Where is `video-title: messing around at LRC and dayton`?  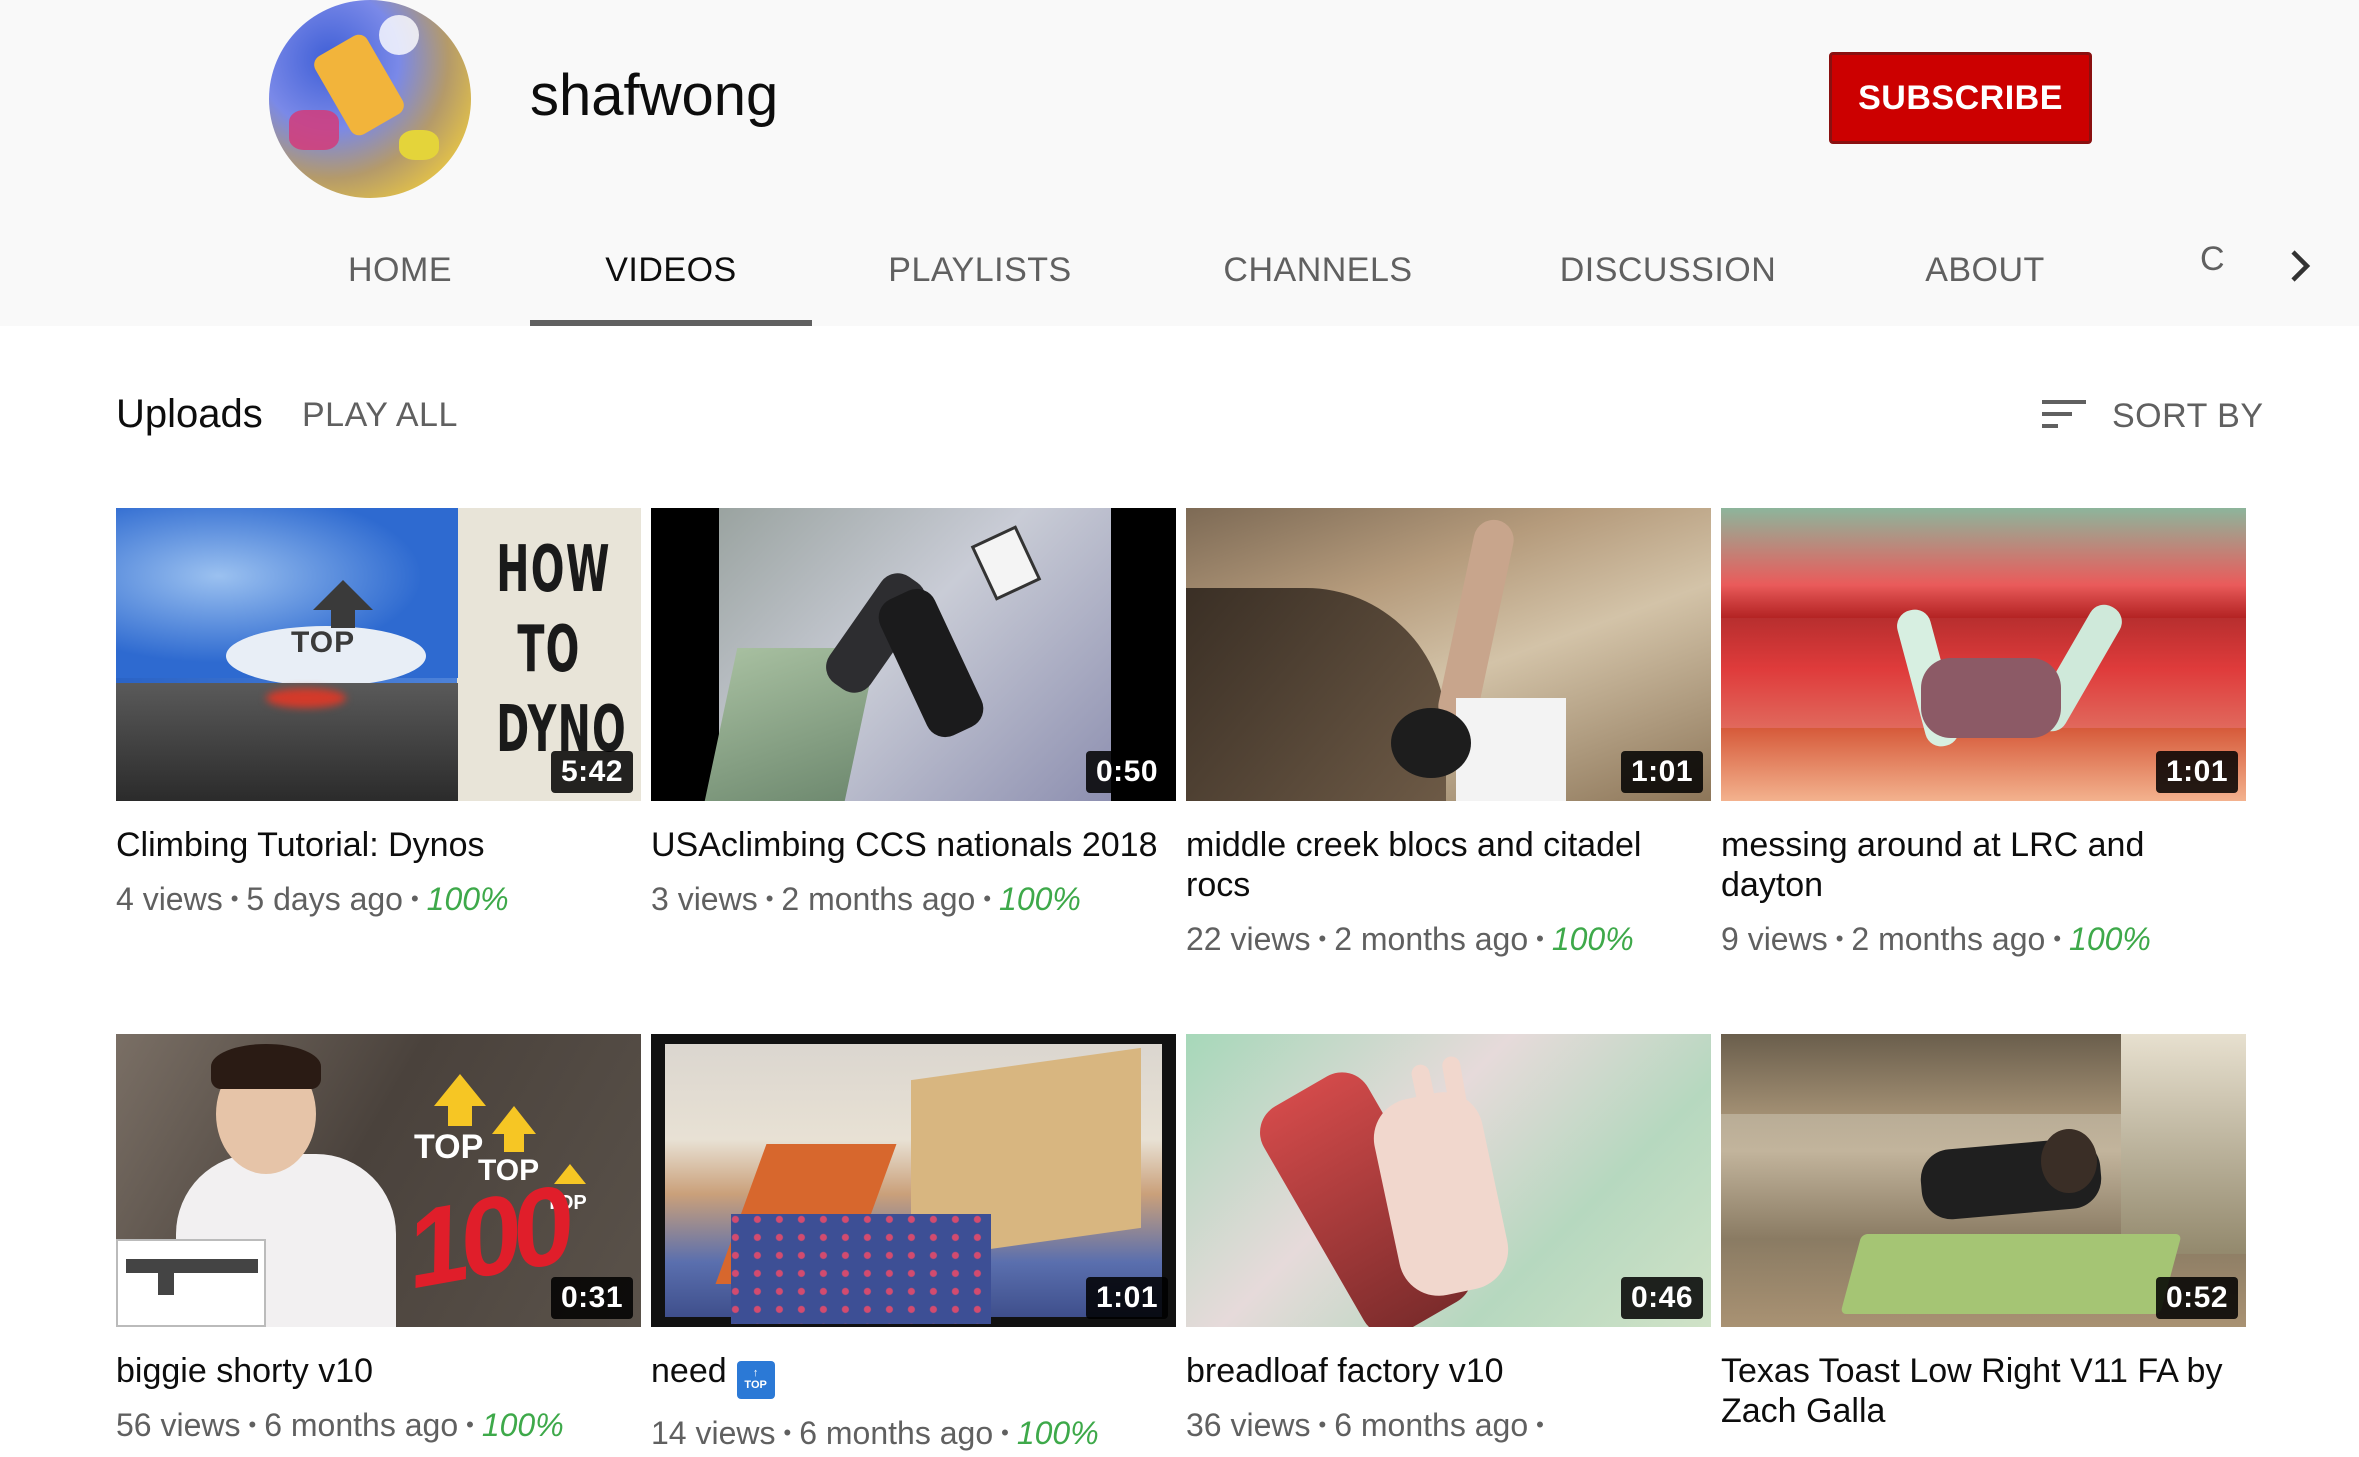 video-title: messing around at LRC and dayton is located at coordinates (1983, 865).